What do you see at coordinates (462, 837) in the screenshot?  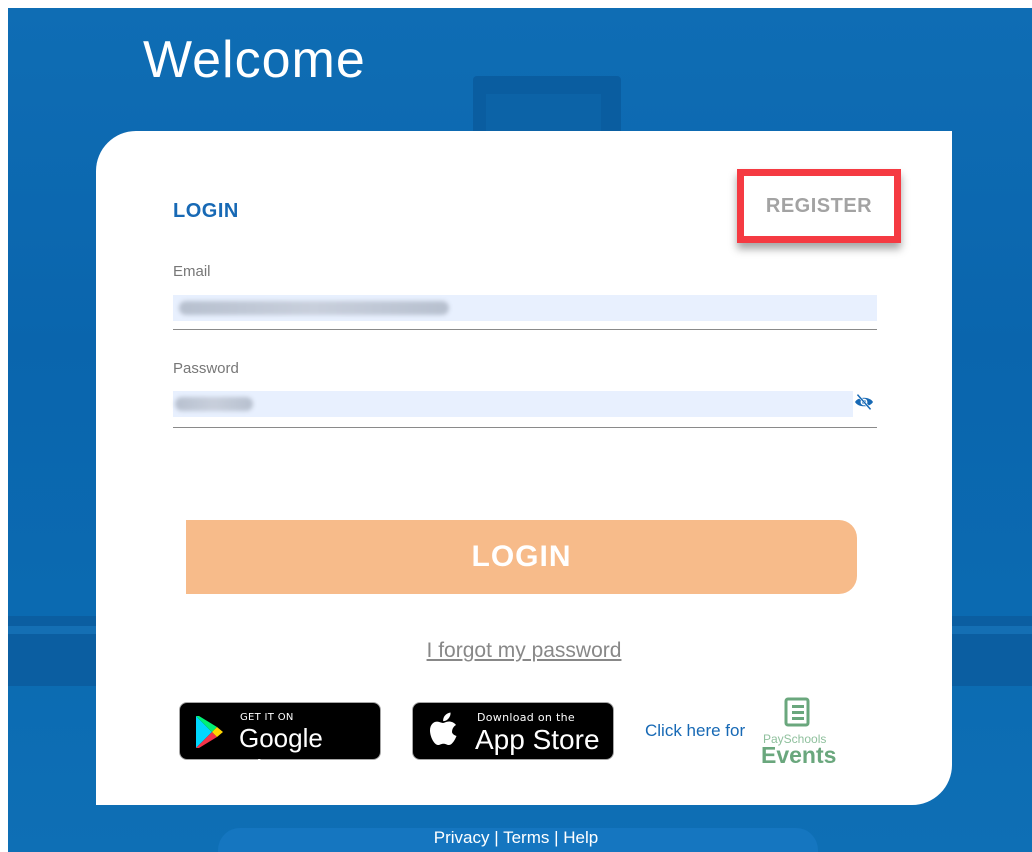 I see `privacy-link: Privacy` at bounding box center [462, 837].